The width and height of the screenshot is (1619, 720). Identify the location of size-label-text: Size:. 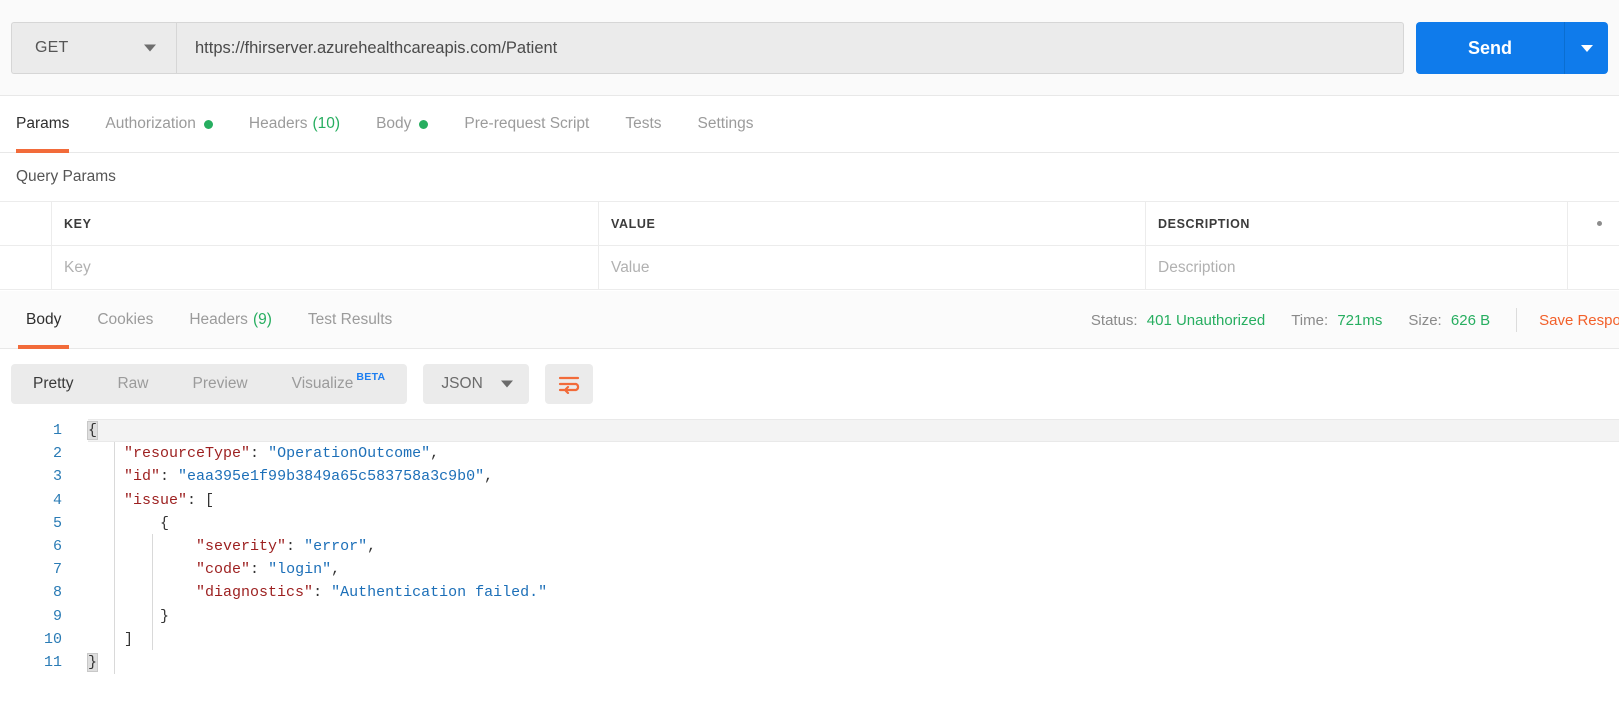
(1425, 320).